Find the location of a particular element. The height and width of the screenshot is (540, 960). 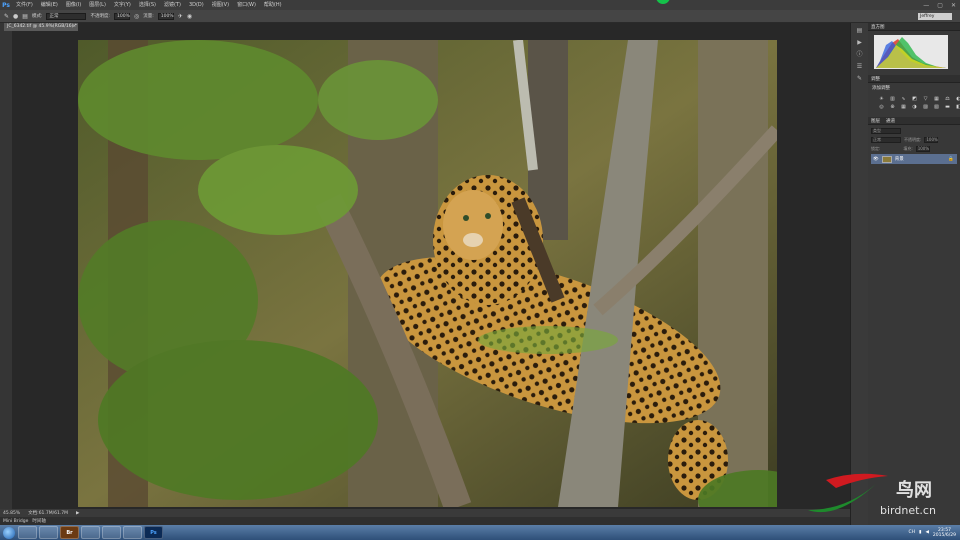

properties-panel-icon: ☰ is located at coordinates (860, 67).